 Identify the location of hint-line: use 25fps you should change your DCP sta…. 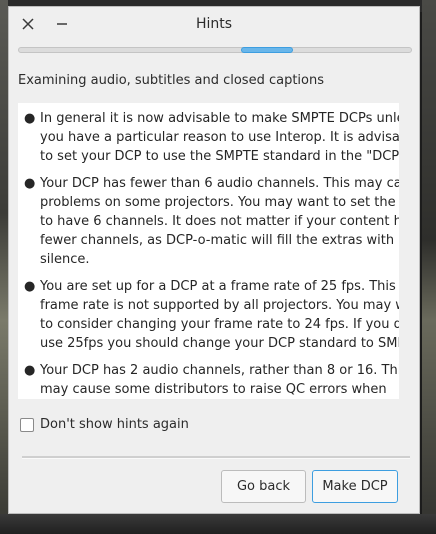
(219, 343).